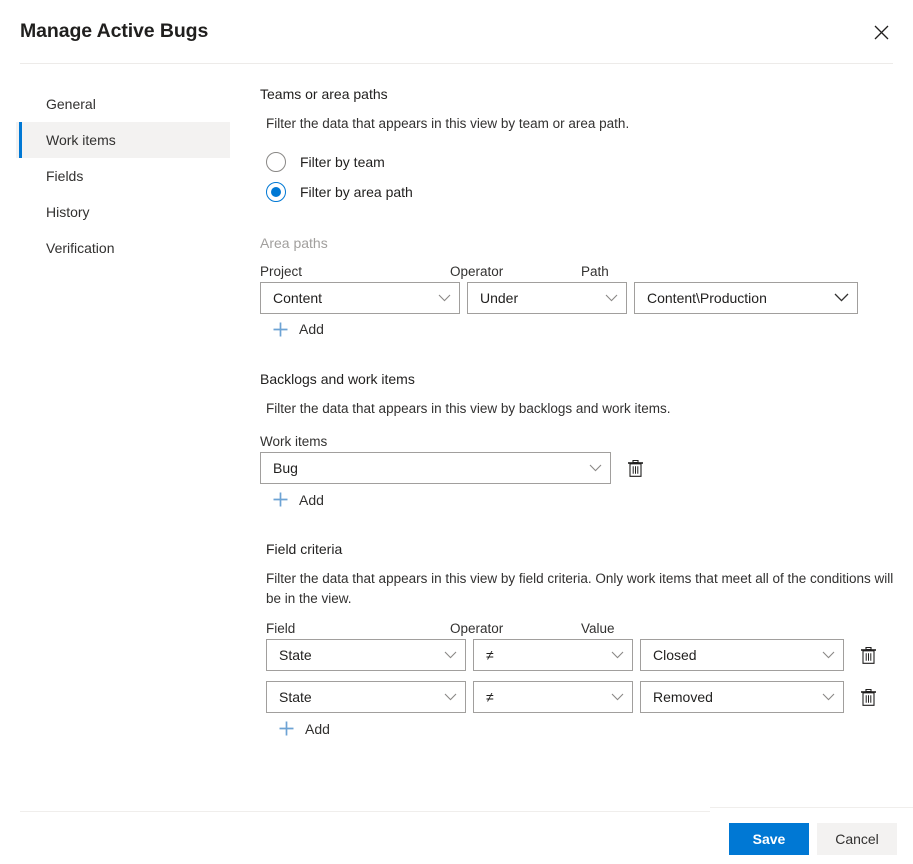 The height and width of the screenshot is (864, 913). I want to click on value-dropdown: Removed, so click(742, 697).